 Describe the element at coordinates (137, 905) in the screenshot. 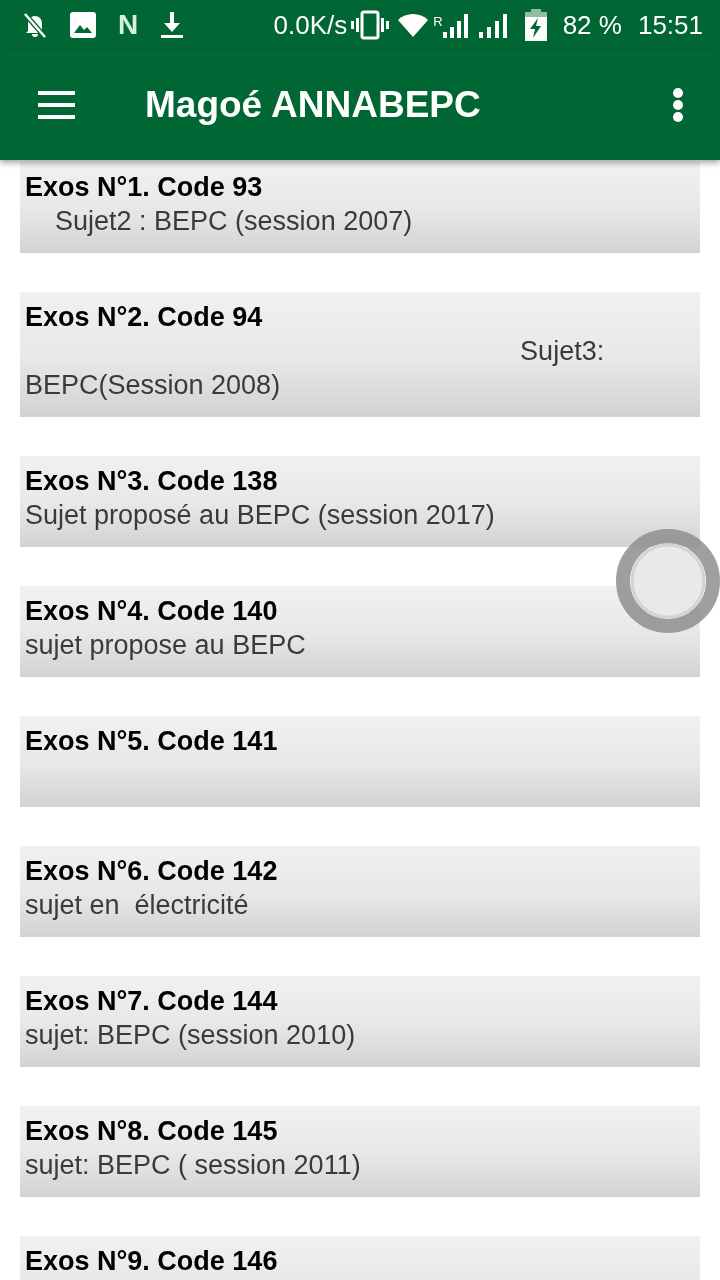

I see `exercise-subtitle: sujet en électricité` at that location.